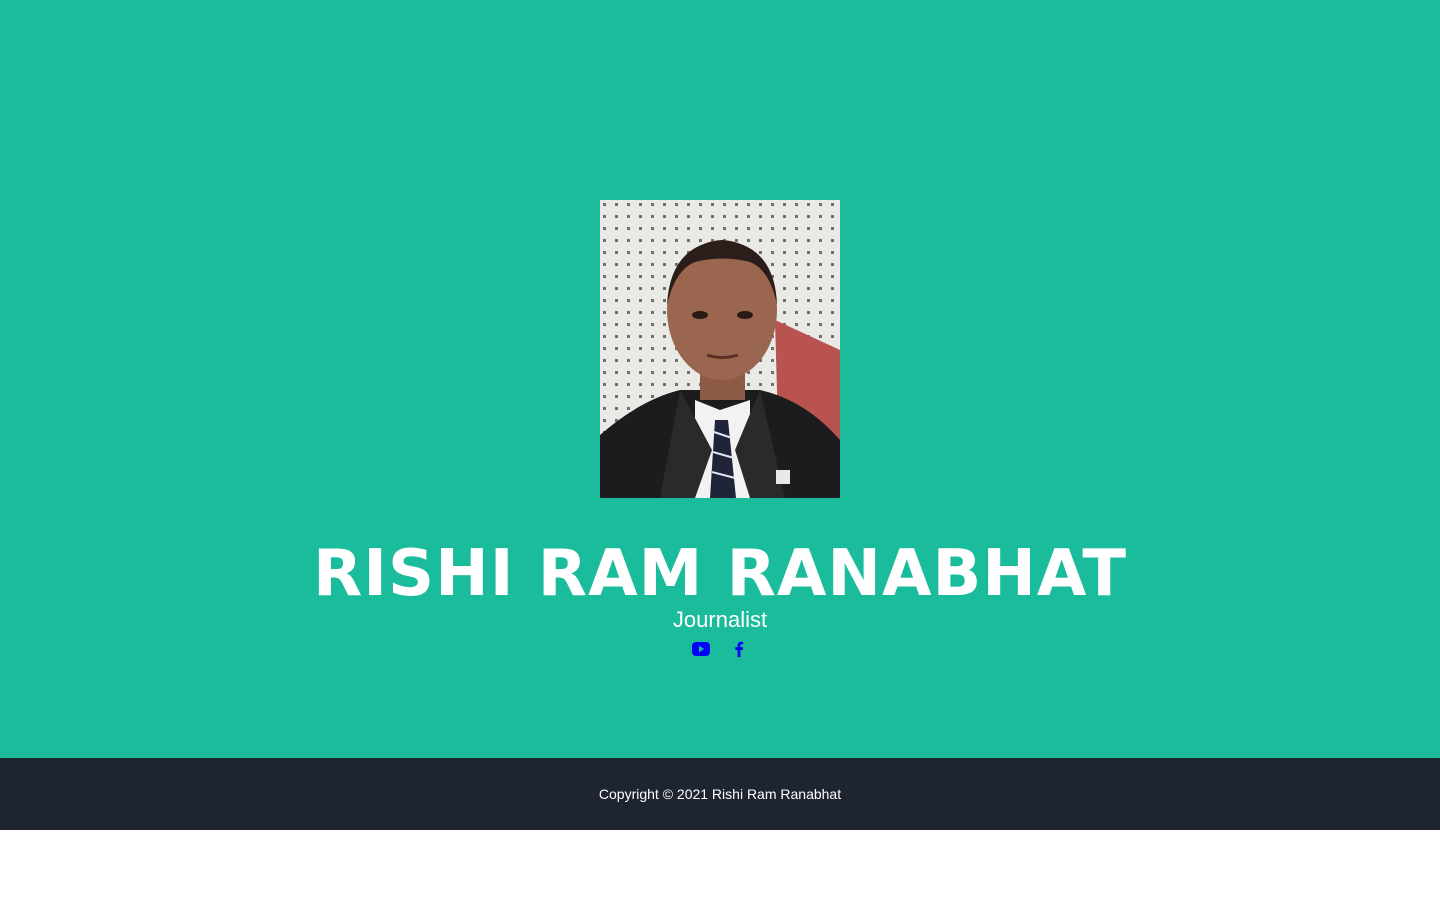 This screenshot has height=900, width=1440. I want to click on profile-name: RISHI RAM RANABHAT, so click(720, 574).